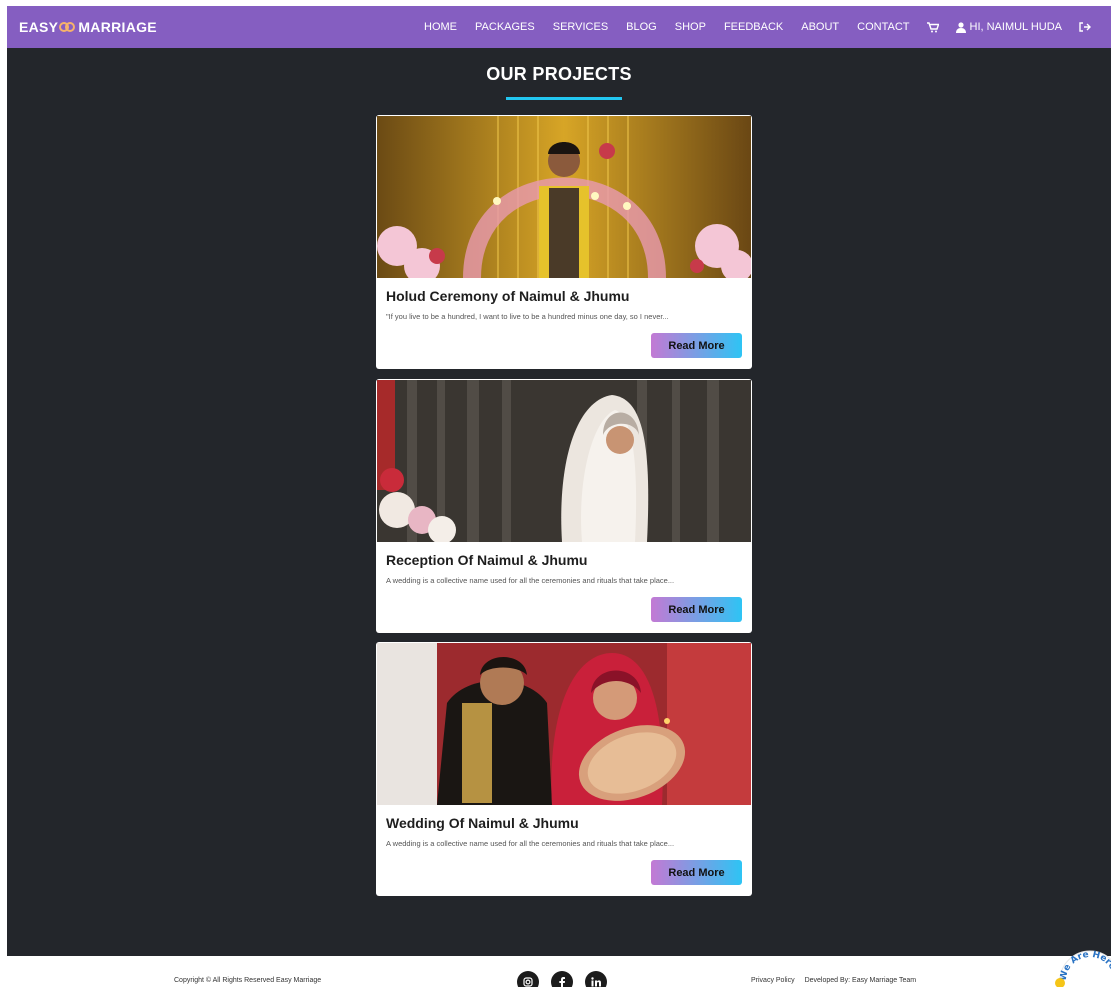 The height and width of the screenshot is (987, 1111). I want to click on project-title: Holud Ceremony of Naimul & Jhumu, so click(508, 296).